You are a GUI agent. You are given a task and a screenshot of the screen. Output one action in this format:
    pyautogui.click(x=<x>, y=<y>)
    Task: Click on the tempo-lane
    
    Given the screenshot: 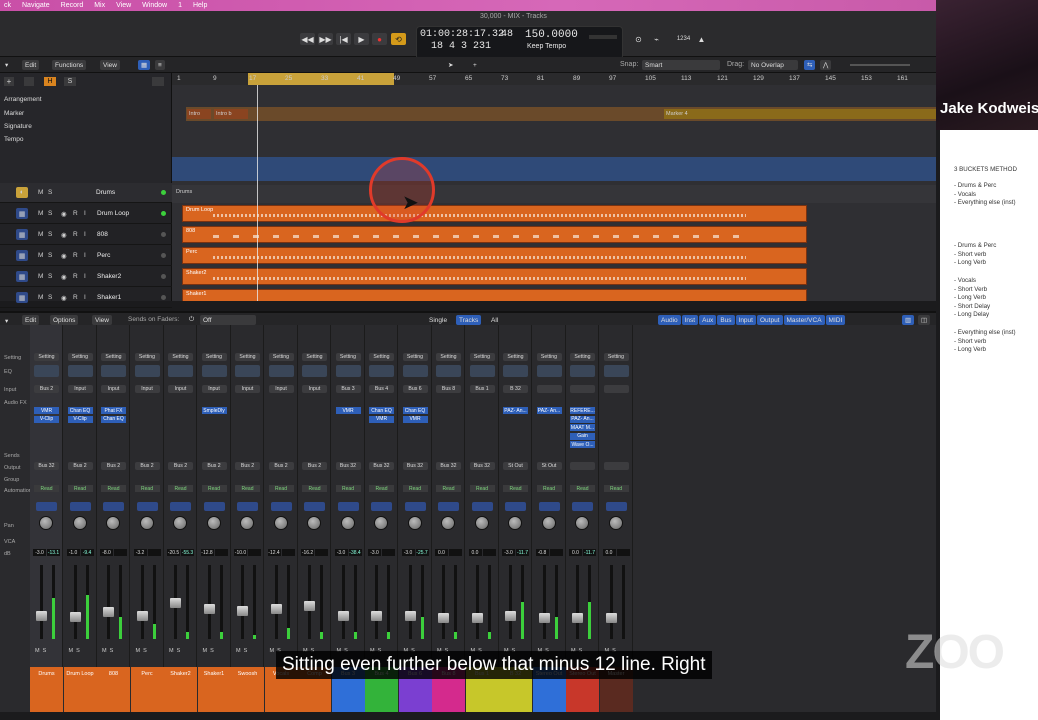 What is the action you would take?
    pyautogui.click(x=554, y=169)
    